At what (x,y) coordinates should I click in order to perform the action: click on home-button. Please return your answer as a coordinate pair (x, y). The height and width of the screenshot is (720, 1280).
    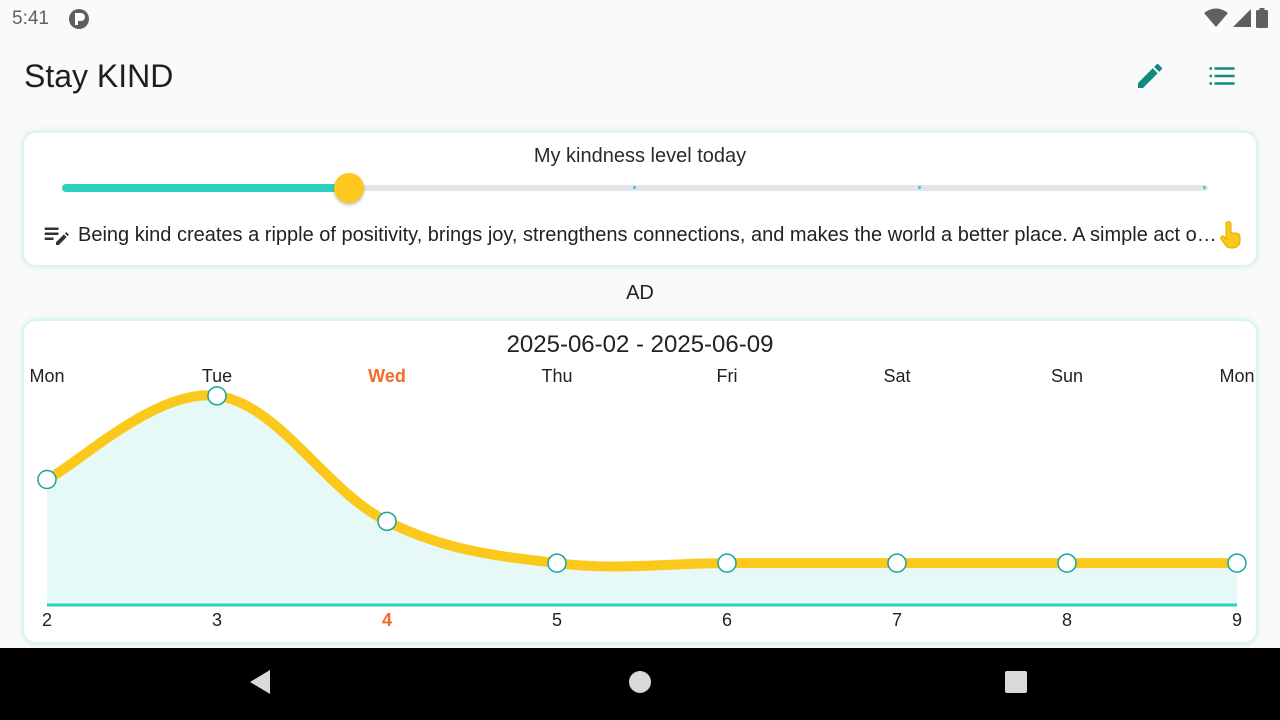
    Looking at the image, I should click on (640, 684).